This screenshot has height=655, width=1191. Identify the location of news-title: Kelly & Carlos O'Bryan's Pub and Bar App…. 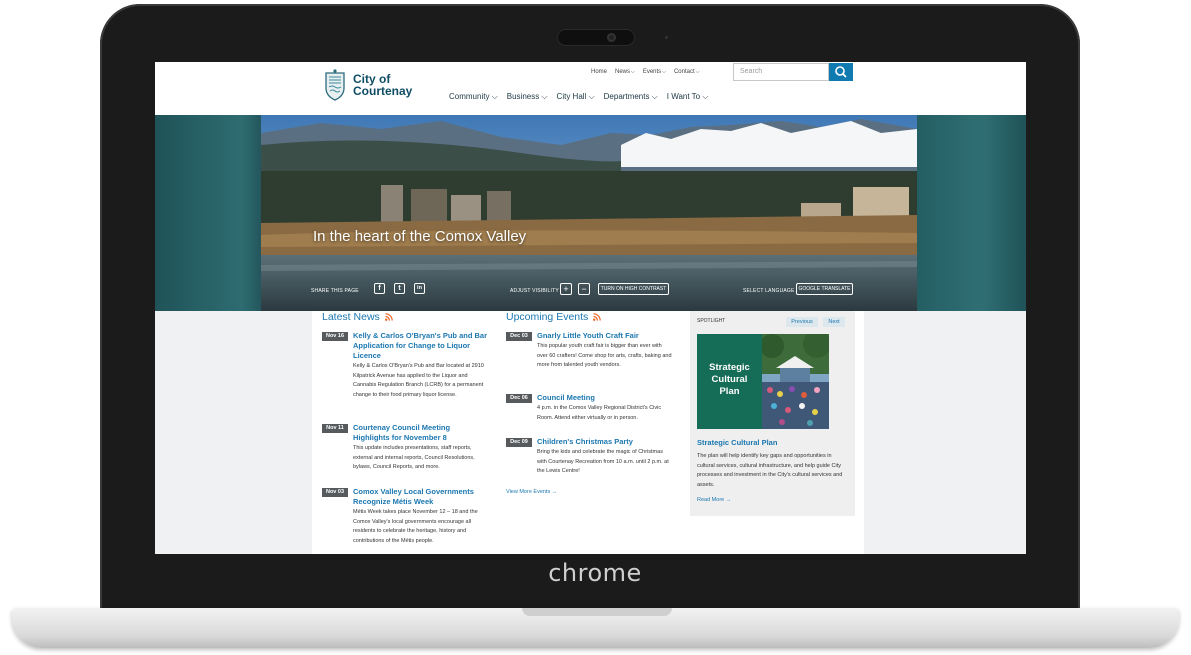
(420, 346).